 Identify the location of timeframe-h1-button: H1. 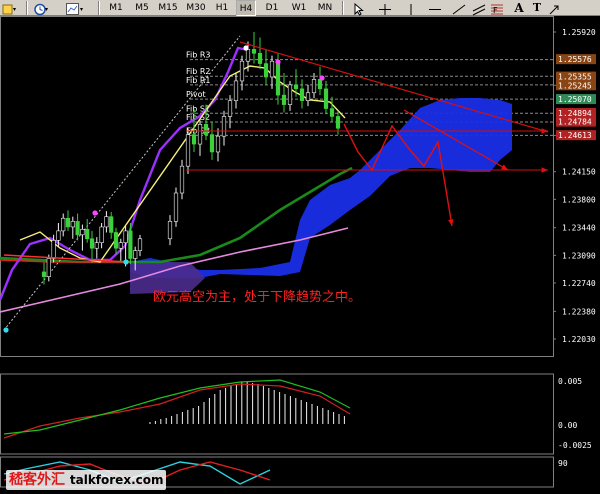
(222, 8).